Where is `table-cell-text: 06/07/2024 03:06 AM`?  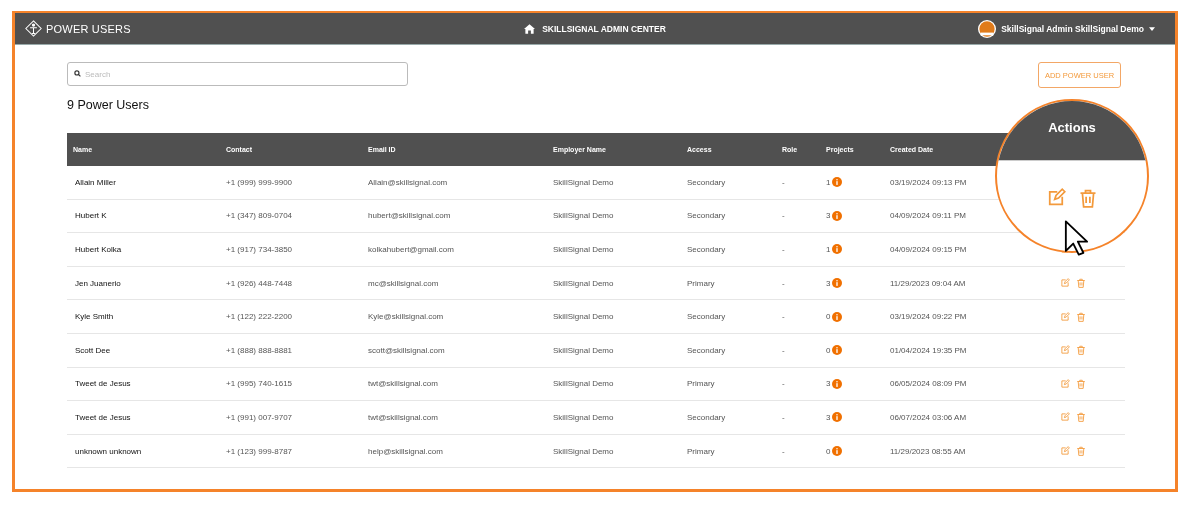
table-cell-text: 06/07/2024 03:06 AM is located at coordinates (928, 417).